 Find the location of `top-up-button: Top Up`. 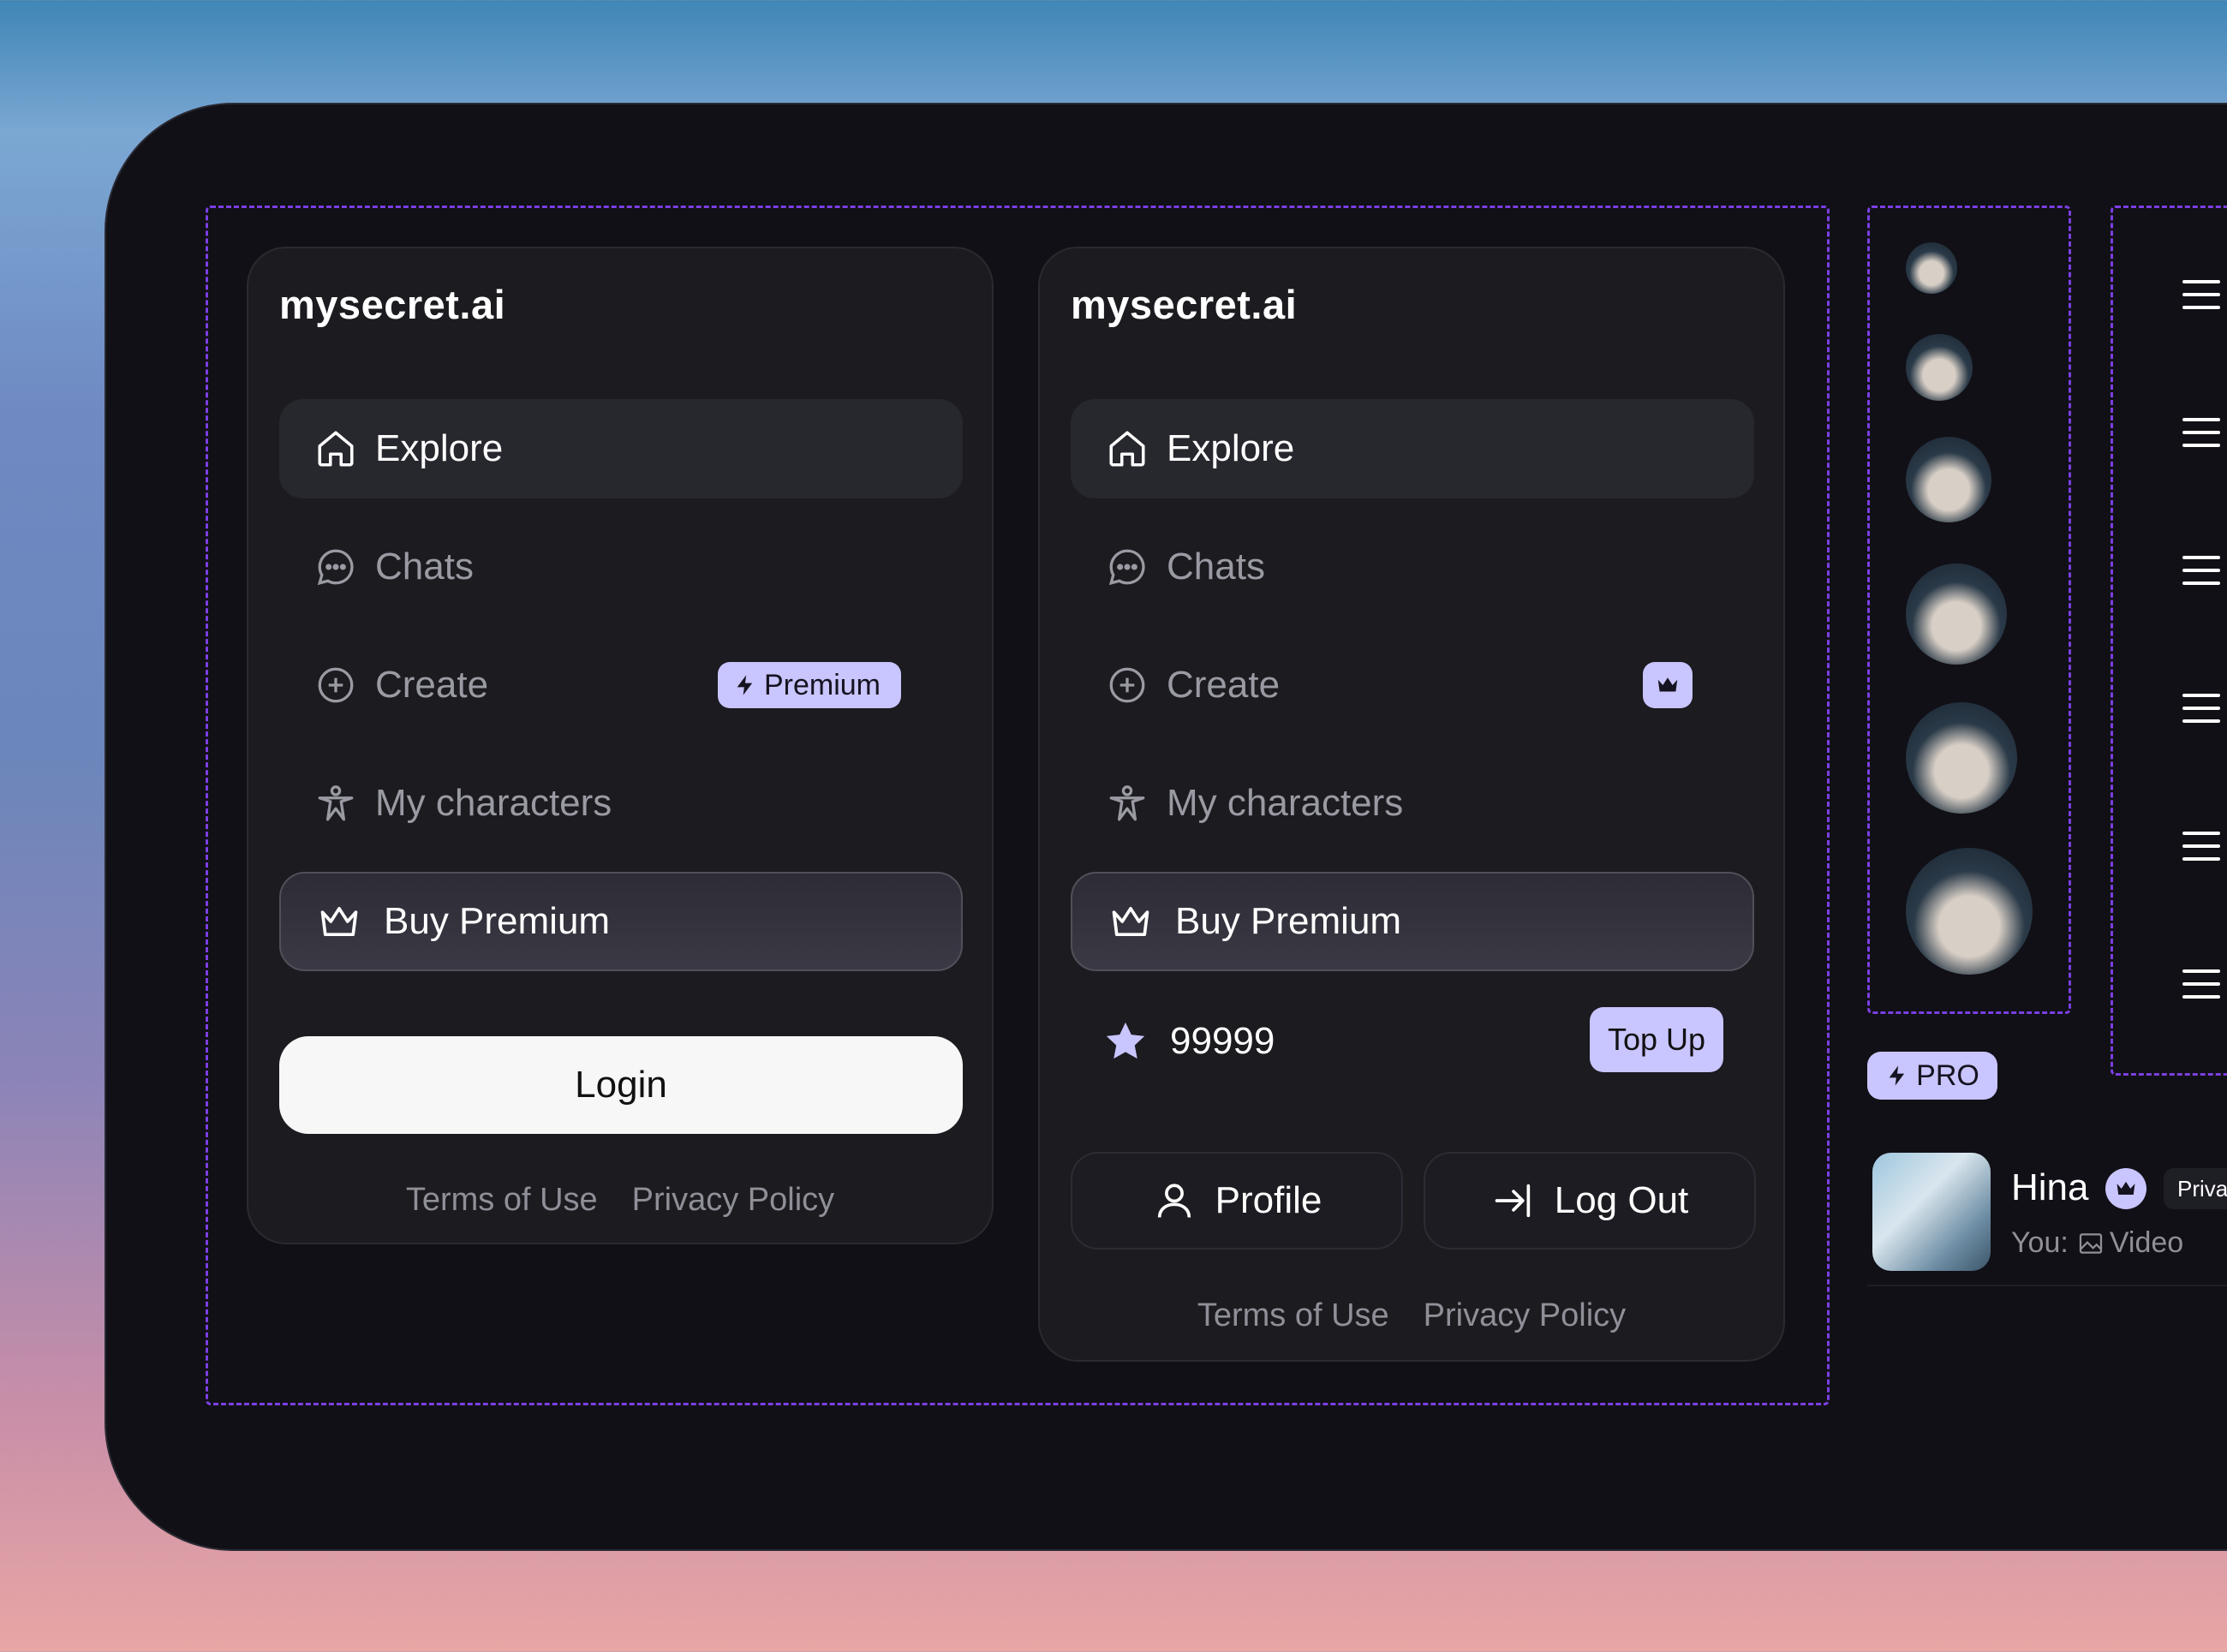

top-up-button: Top Up is located at coordinates (1656, 1039).